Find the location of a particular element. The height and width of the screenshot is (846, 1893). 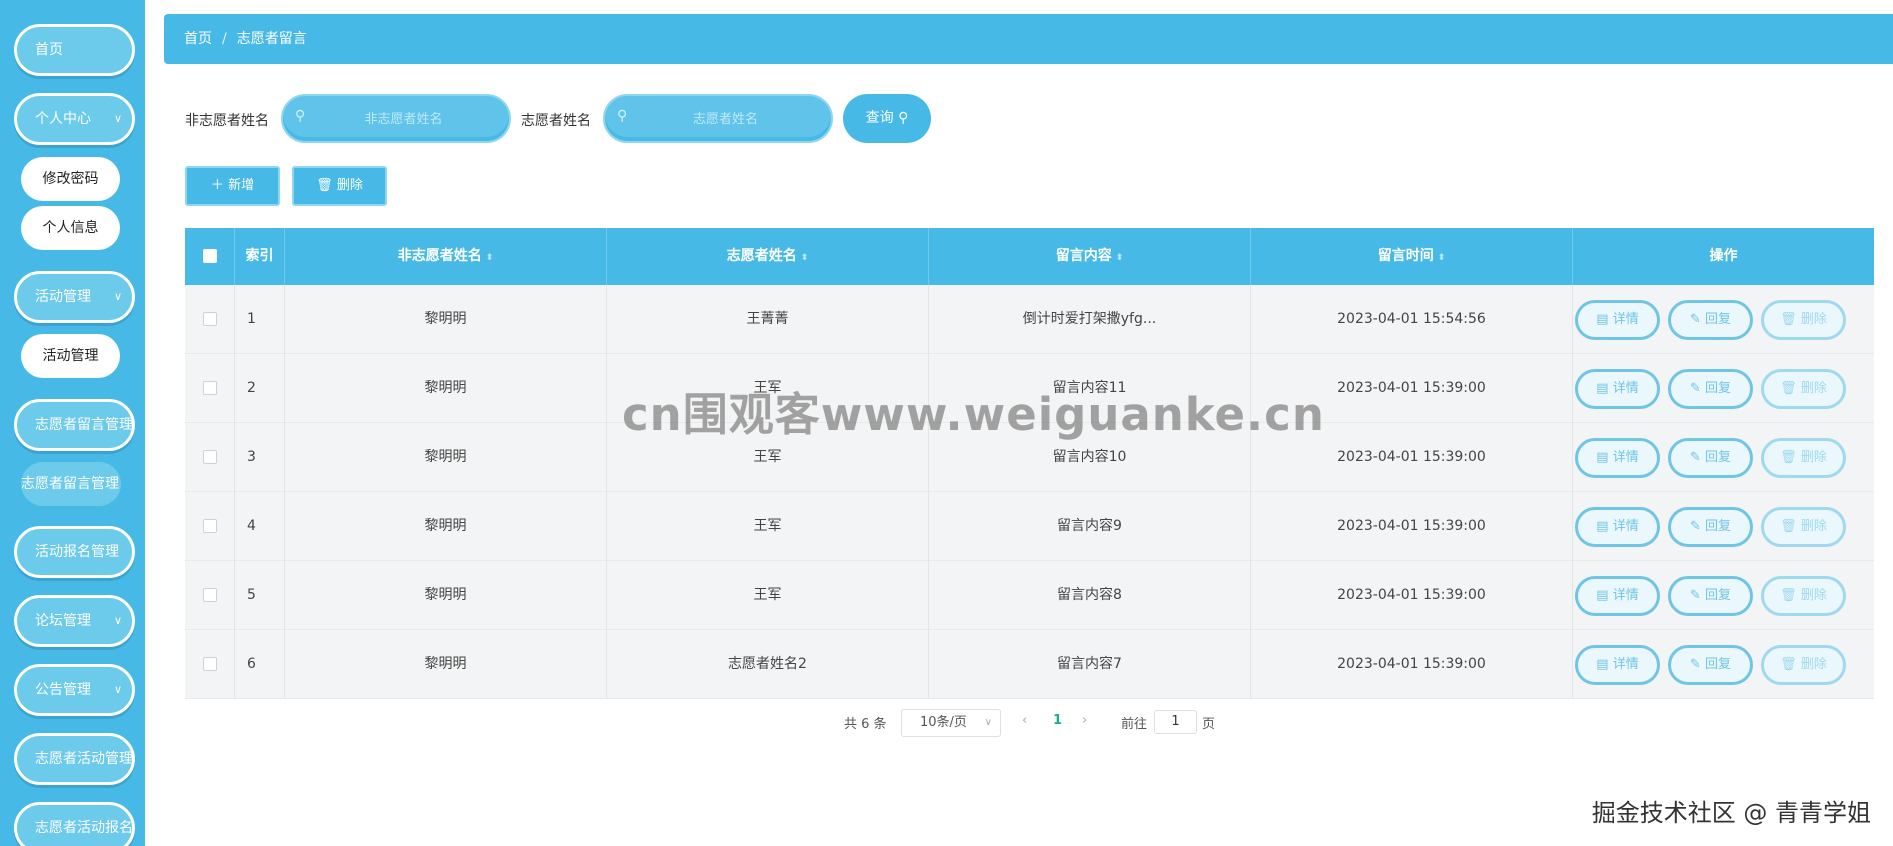

volunteer-name-input is located at coordinates (725, 119).